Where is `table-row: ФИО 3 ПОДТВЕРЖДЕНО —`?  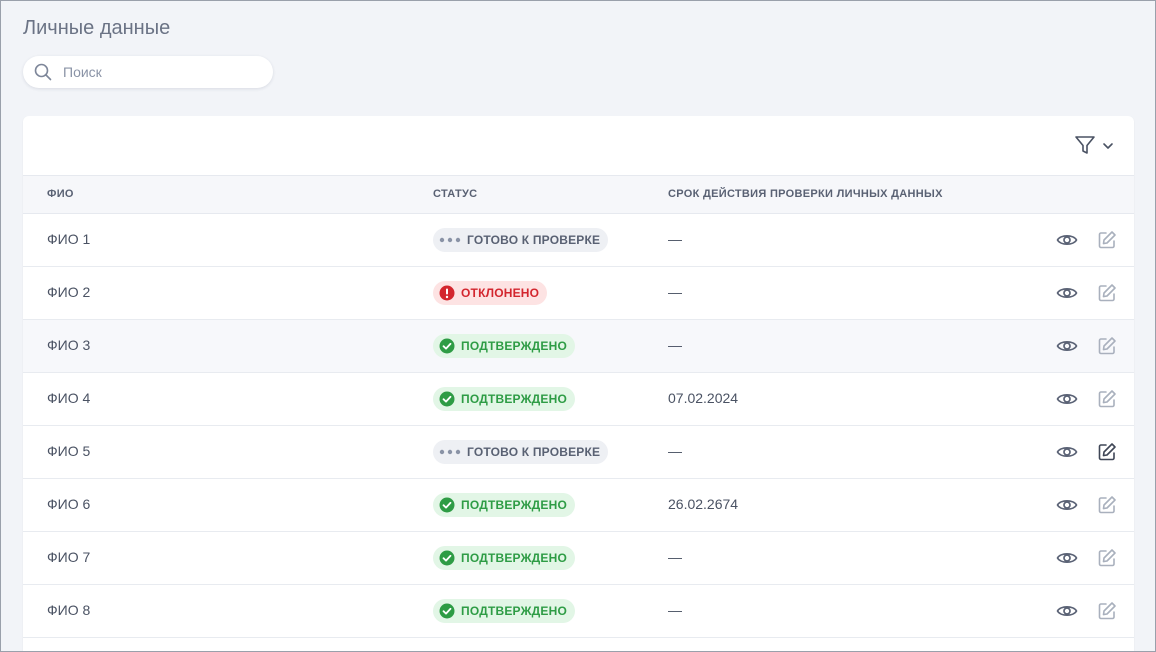
table-row: ФИО 3 ПОДТВЕРЖДЕНО — is located at coordinates (578, 346).